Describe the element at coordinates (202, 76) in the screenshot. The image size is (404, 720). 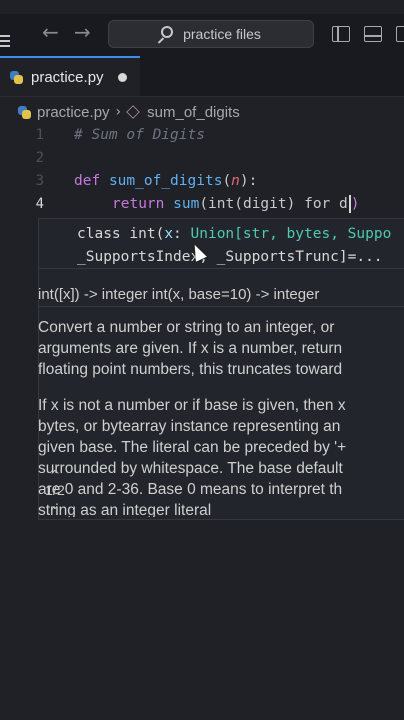
I see `editor-tab-bar: practice.py` at that location.